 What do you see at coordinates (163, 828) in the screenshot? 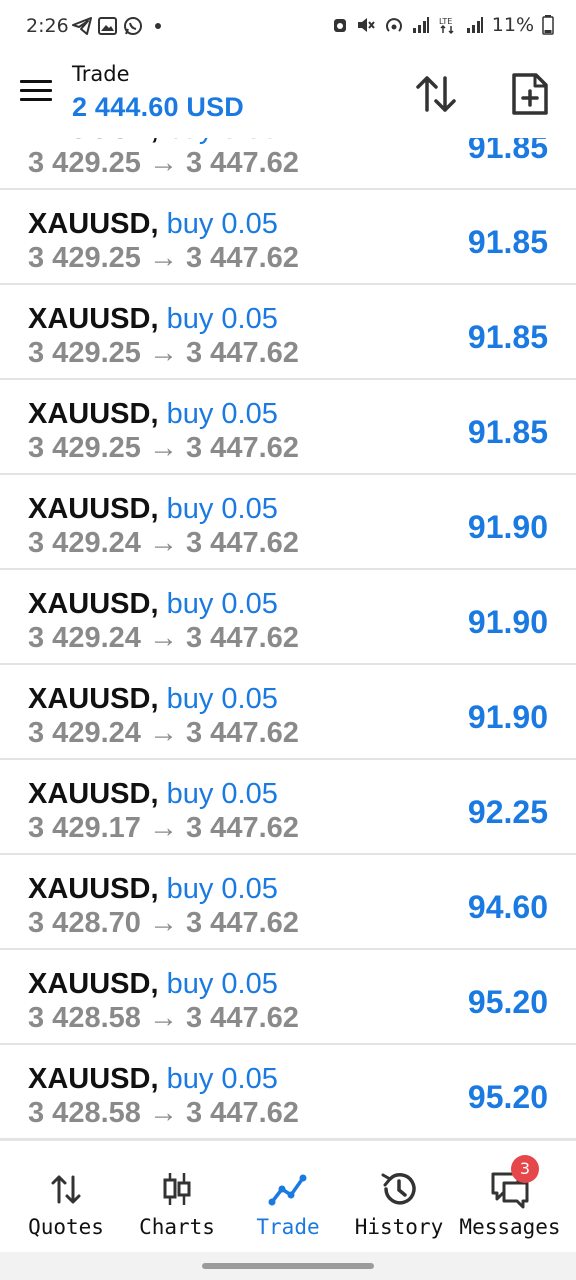
I see `trade-prices: 3 429.17 → 3 447.62` at bounding box center [163, 828].